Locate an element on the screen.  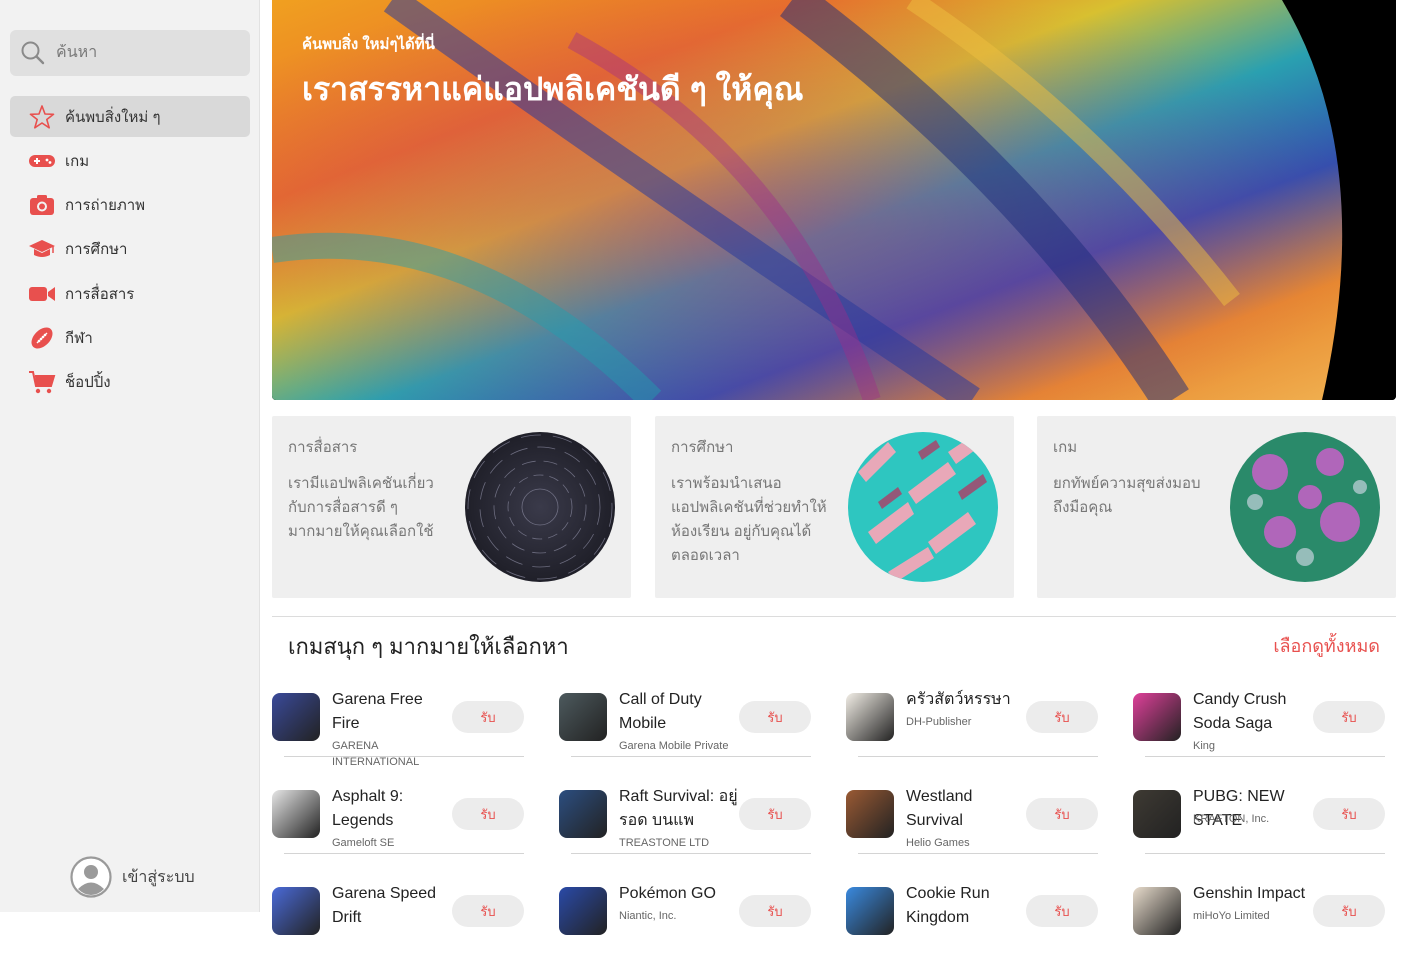
app-list-item: Pokémon GO Niantic, Inc. รับ is located at coordinates (685, 930).